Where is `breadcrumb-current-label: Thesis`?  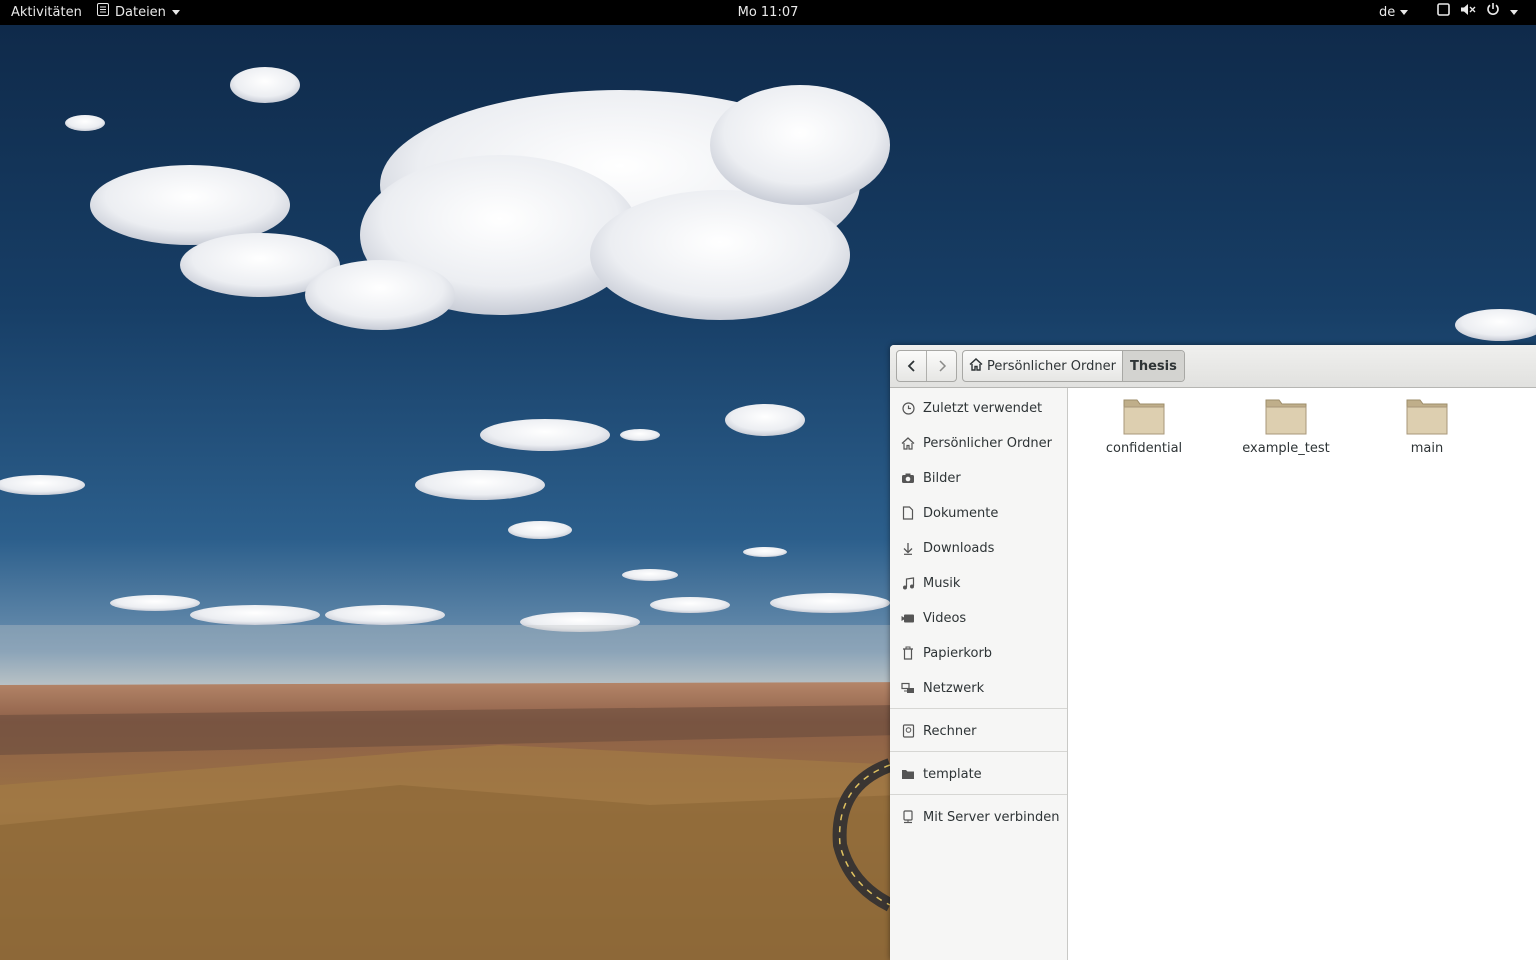 breadcrumb-current-label: Thesis is located at coordinates (1153, 366).